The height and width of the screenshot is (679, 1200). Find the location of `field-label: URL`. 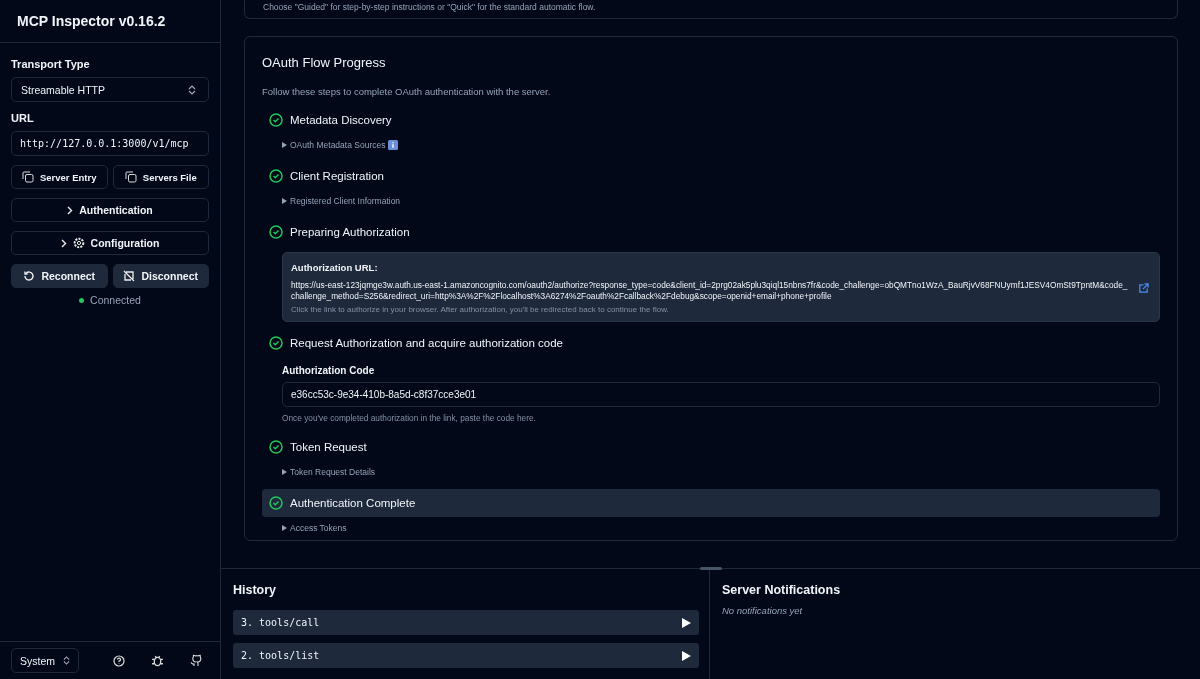

field-label: URL is located at coordinates (23, 118).